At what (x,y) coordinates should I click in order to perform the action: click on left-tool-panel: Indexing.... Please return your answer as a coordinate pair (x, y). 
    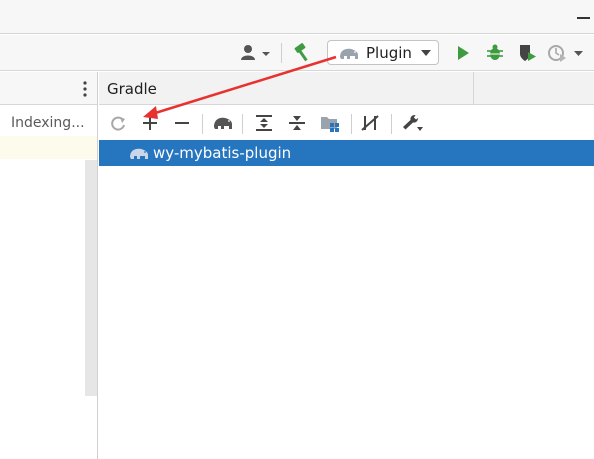
    Looking at the image, I should click on (49, 265).